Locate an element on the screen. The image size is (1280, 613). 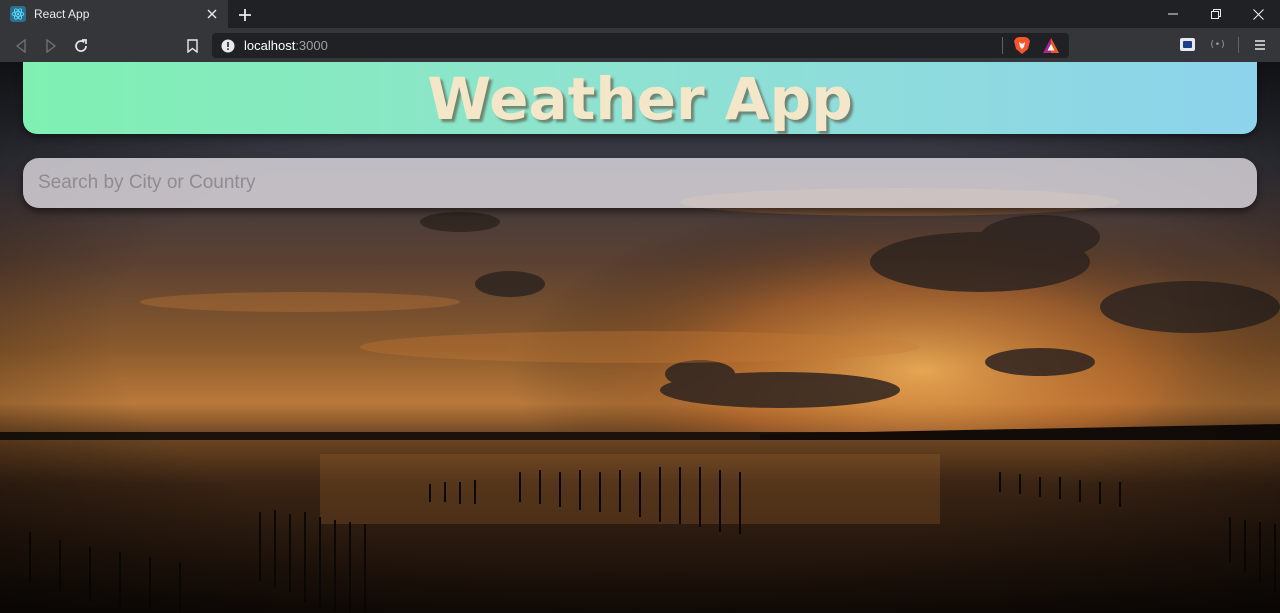
menu-icon is located at coordinates (1260, 45).